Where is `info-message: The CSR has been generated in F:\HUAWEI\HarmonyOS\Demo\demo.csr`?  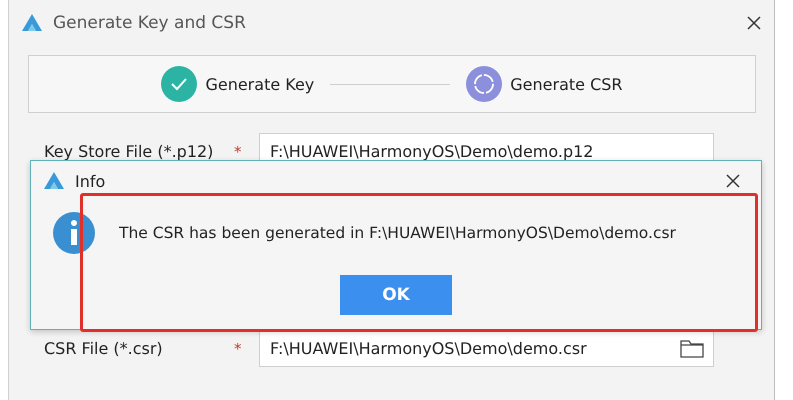
info-message: The CSR has been generated in F:\HUAWEI\HarmonyOS\Demo\demo.csr is located at coordinates (397, 233).